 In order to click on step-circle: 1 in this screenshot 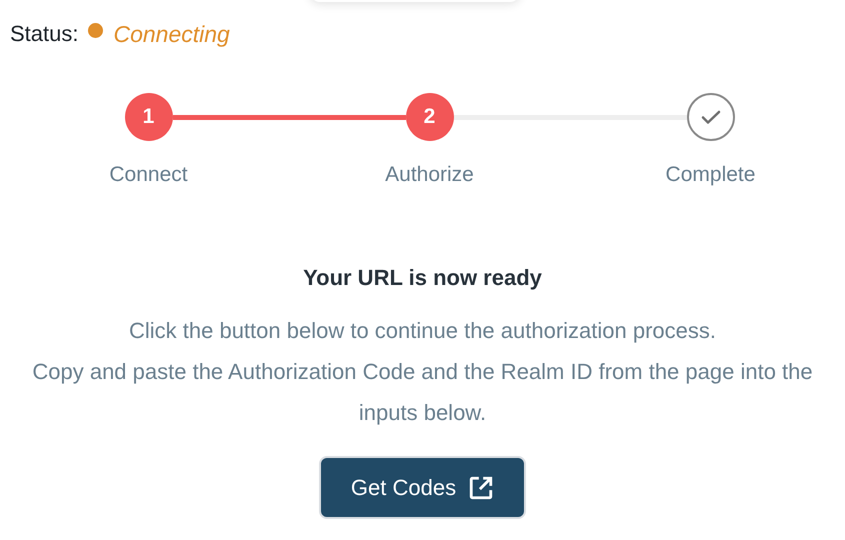, I will do `click(148, 117)`.